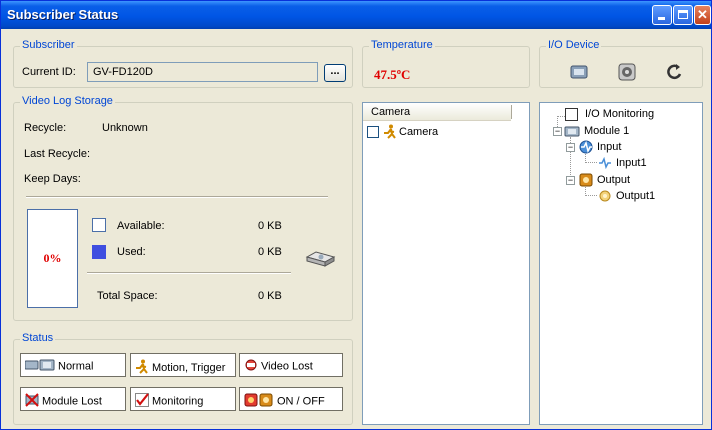  I want to click on status-on-off-label: ON / OFF, so click(301, 401).